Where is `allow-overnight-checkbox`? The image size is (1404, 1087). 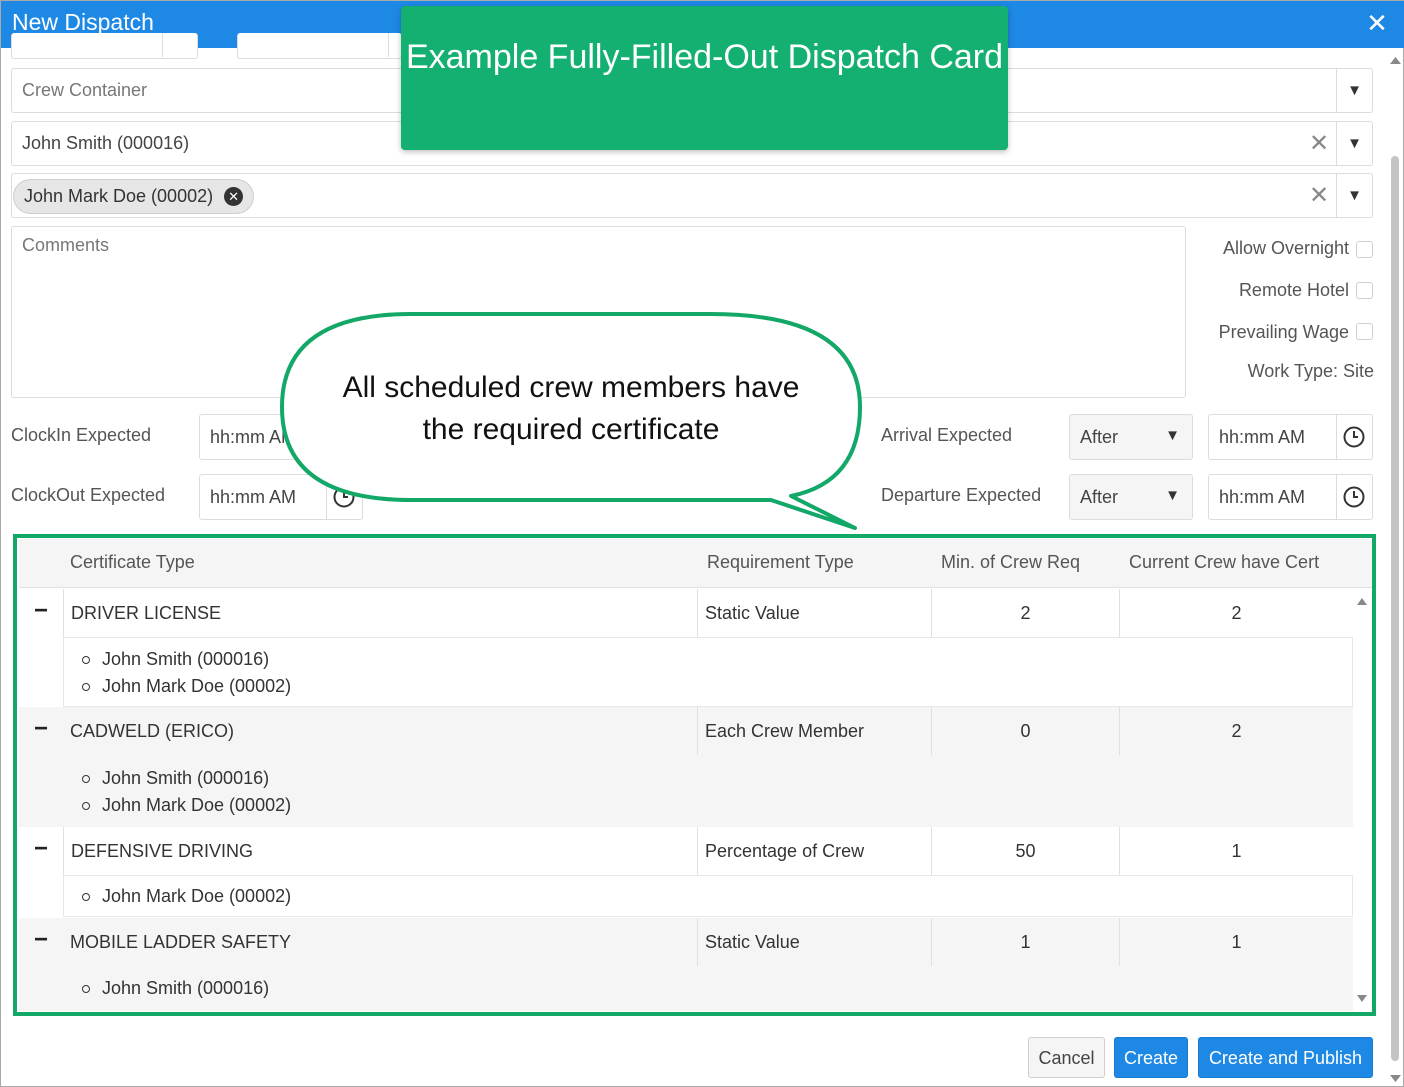 allow-overnight-checkbox is located at coordinates (1364, 249).